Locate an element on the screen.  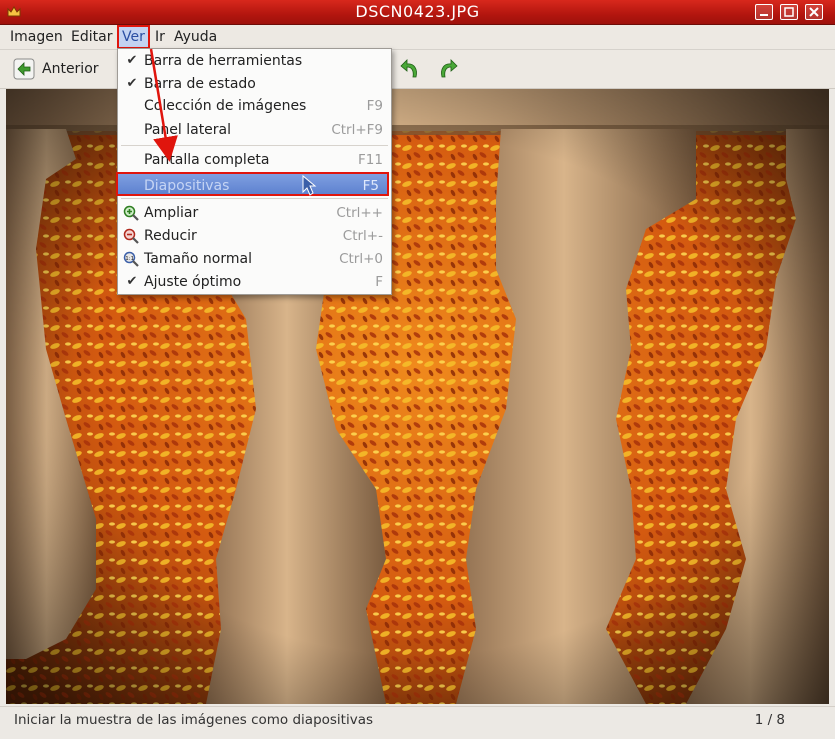
rotate-left-icon is located at coordinates (408, 68).